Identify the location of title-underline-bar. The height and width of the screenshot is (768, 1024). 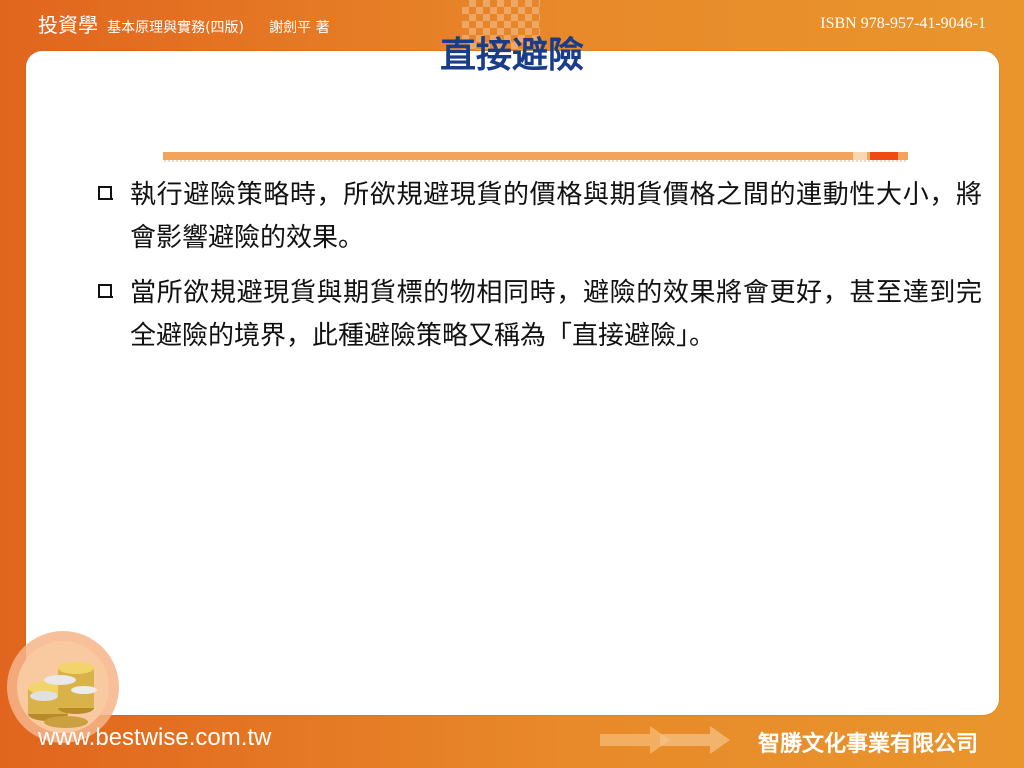
(535, 157).